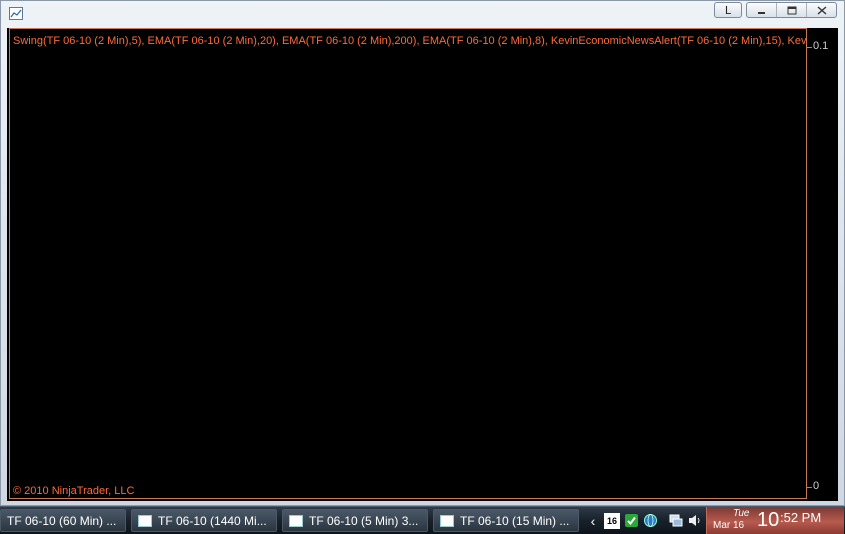 This screenshot has width=845, height=534. I want to click on maximize-icon, so click(791, 10).